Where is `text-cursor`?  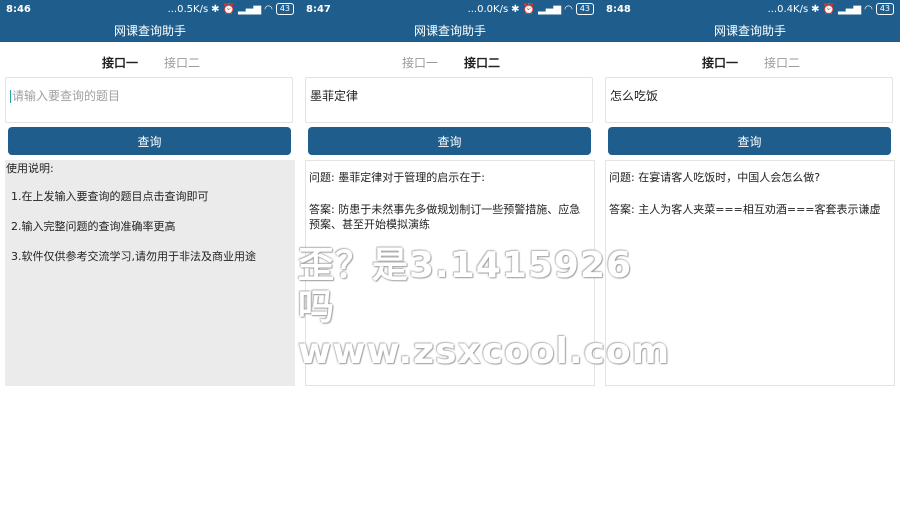
text-cursor is located at coordinates (10, 96).